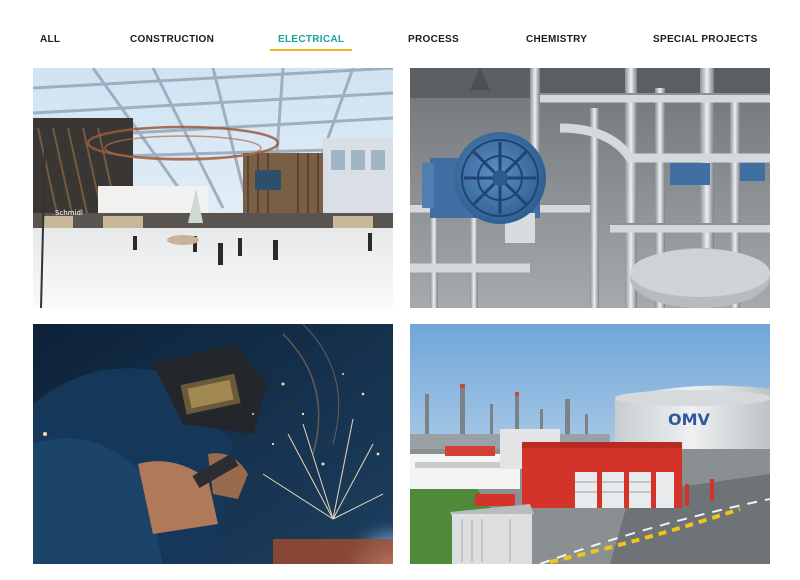  What do you see at coordinates (433, 39) in the screenshot?
I see `tab-process: PROCESS` at bounding box center [433, 39].